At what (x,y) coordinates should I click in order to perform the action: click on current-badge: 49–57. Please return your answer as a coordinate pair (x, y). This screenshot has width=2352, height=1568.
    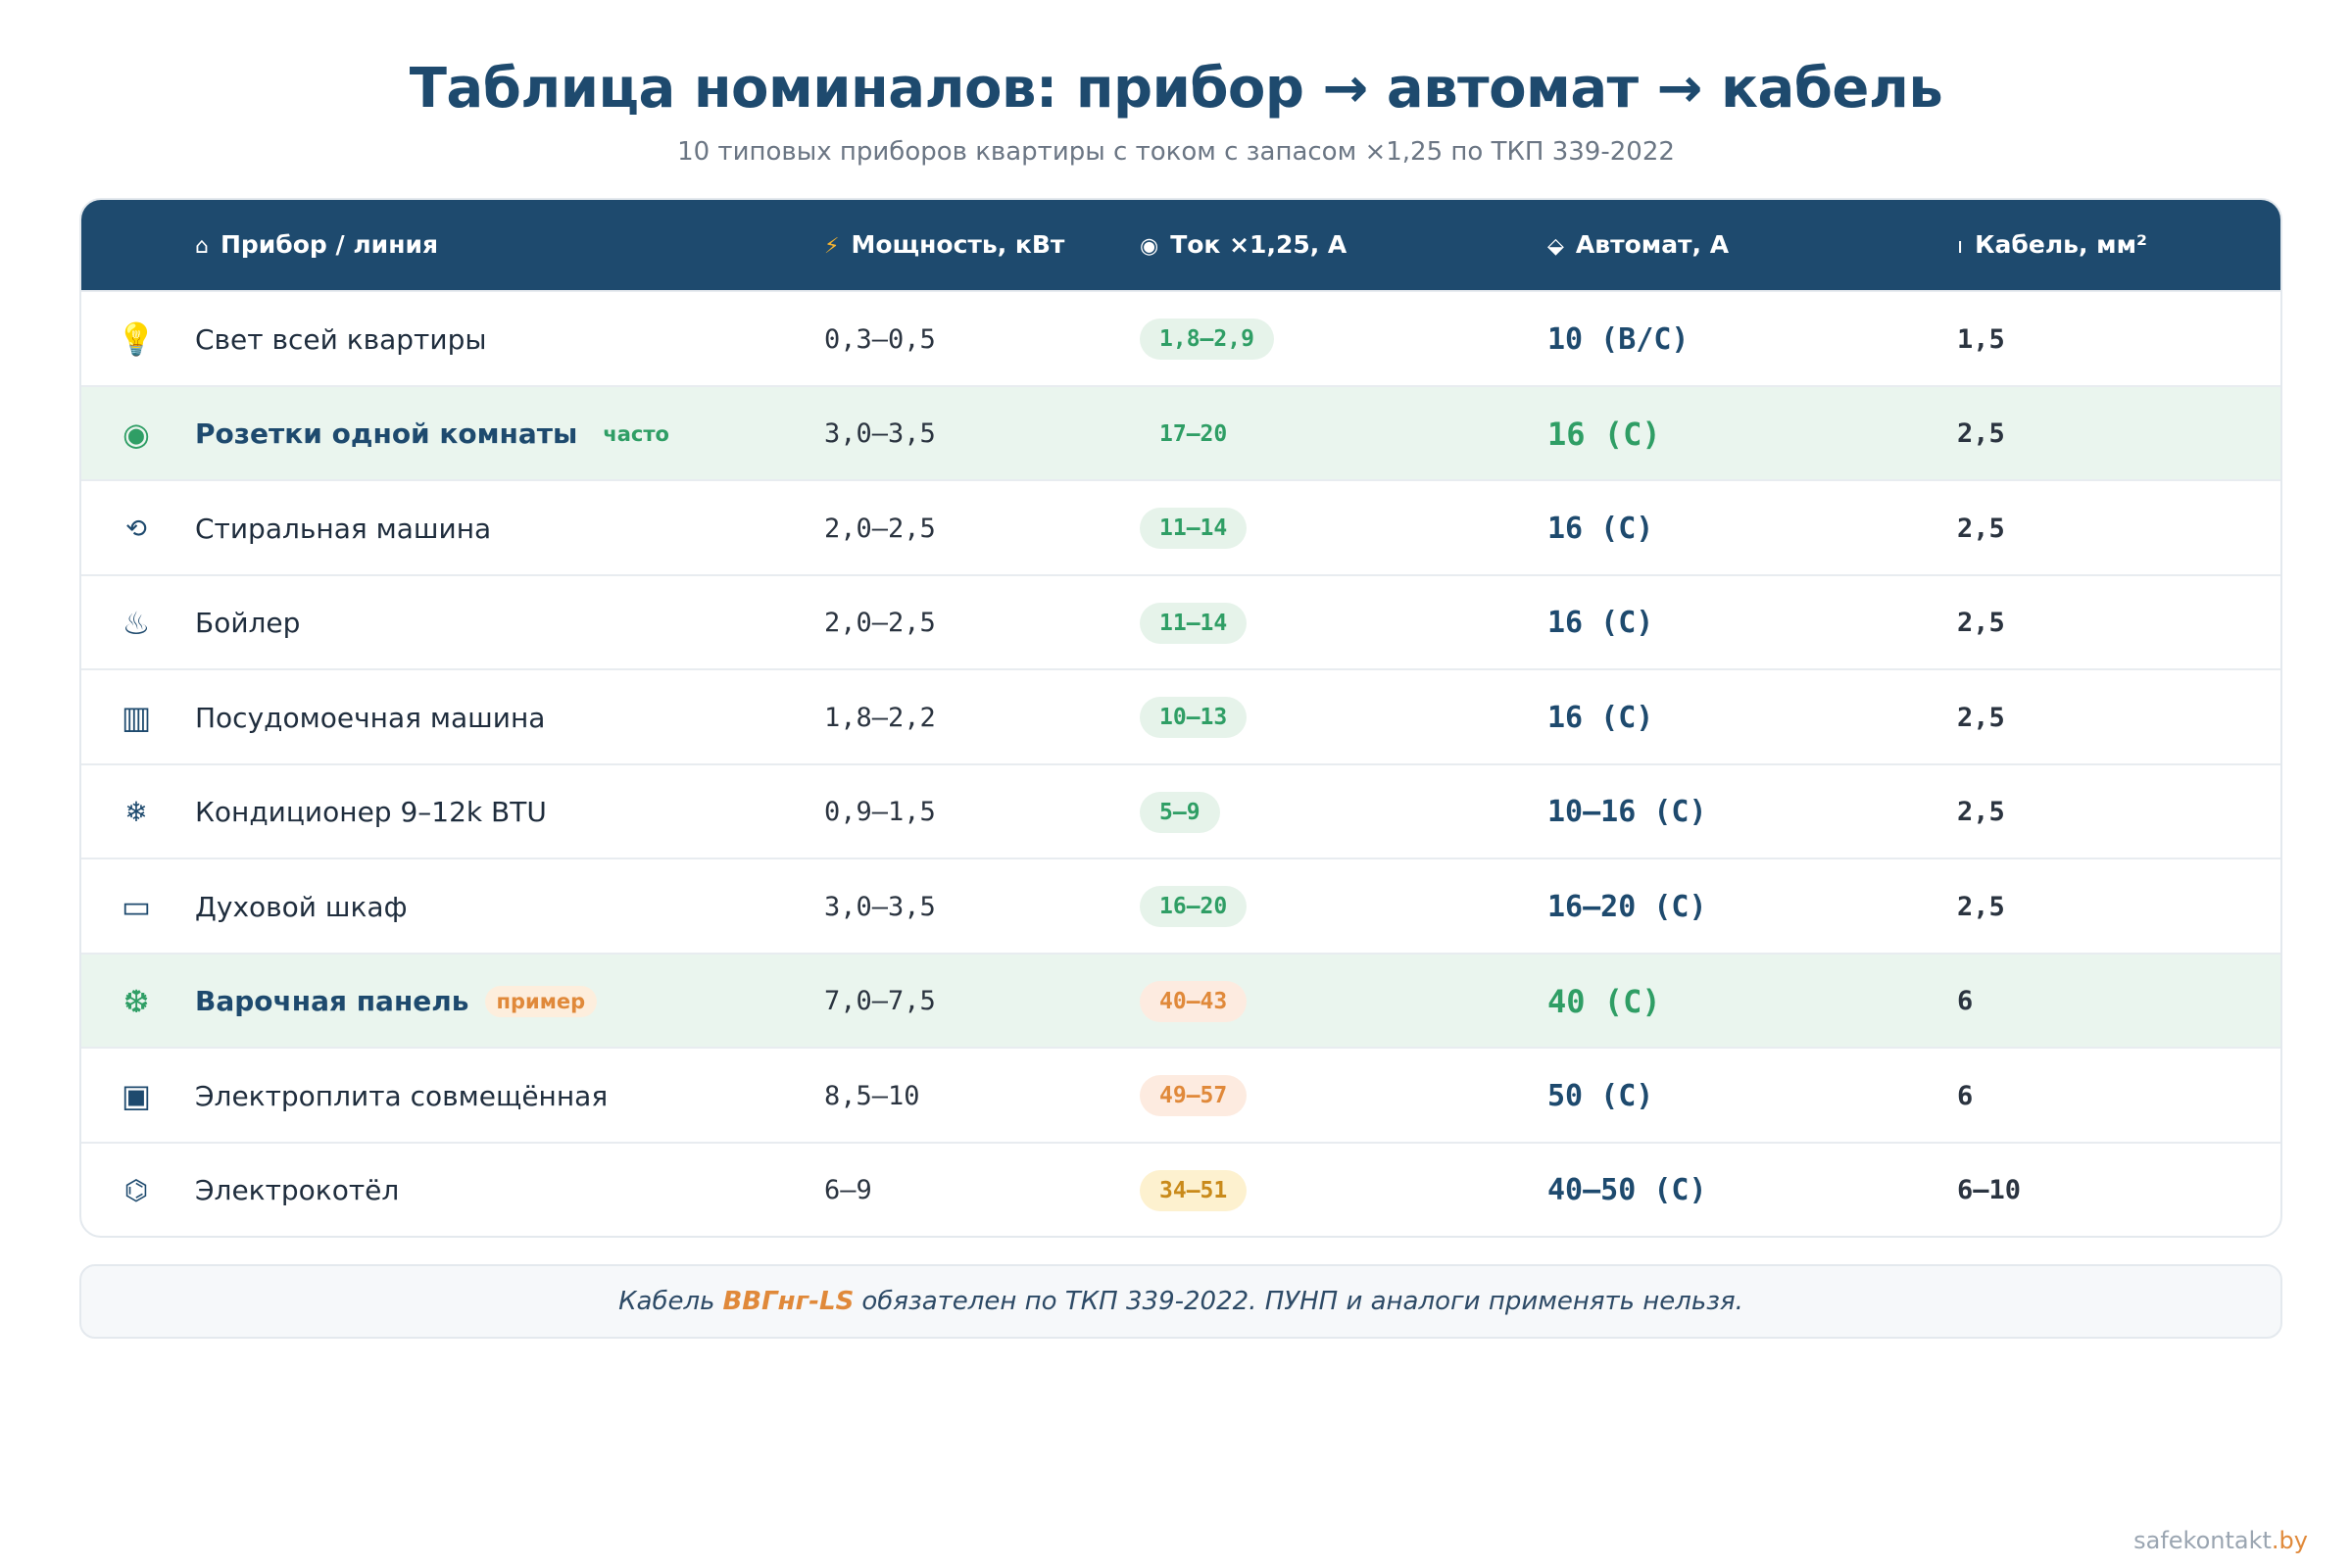
    Looking at the image, I should click on (1194, 1095).